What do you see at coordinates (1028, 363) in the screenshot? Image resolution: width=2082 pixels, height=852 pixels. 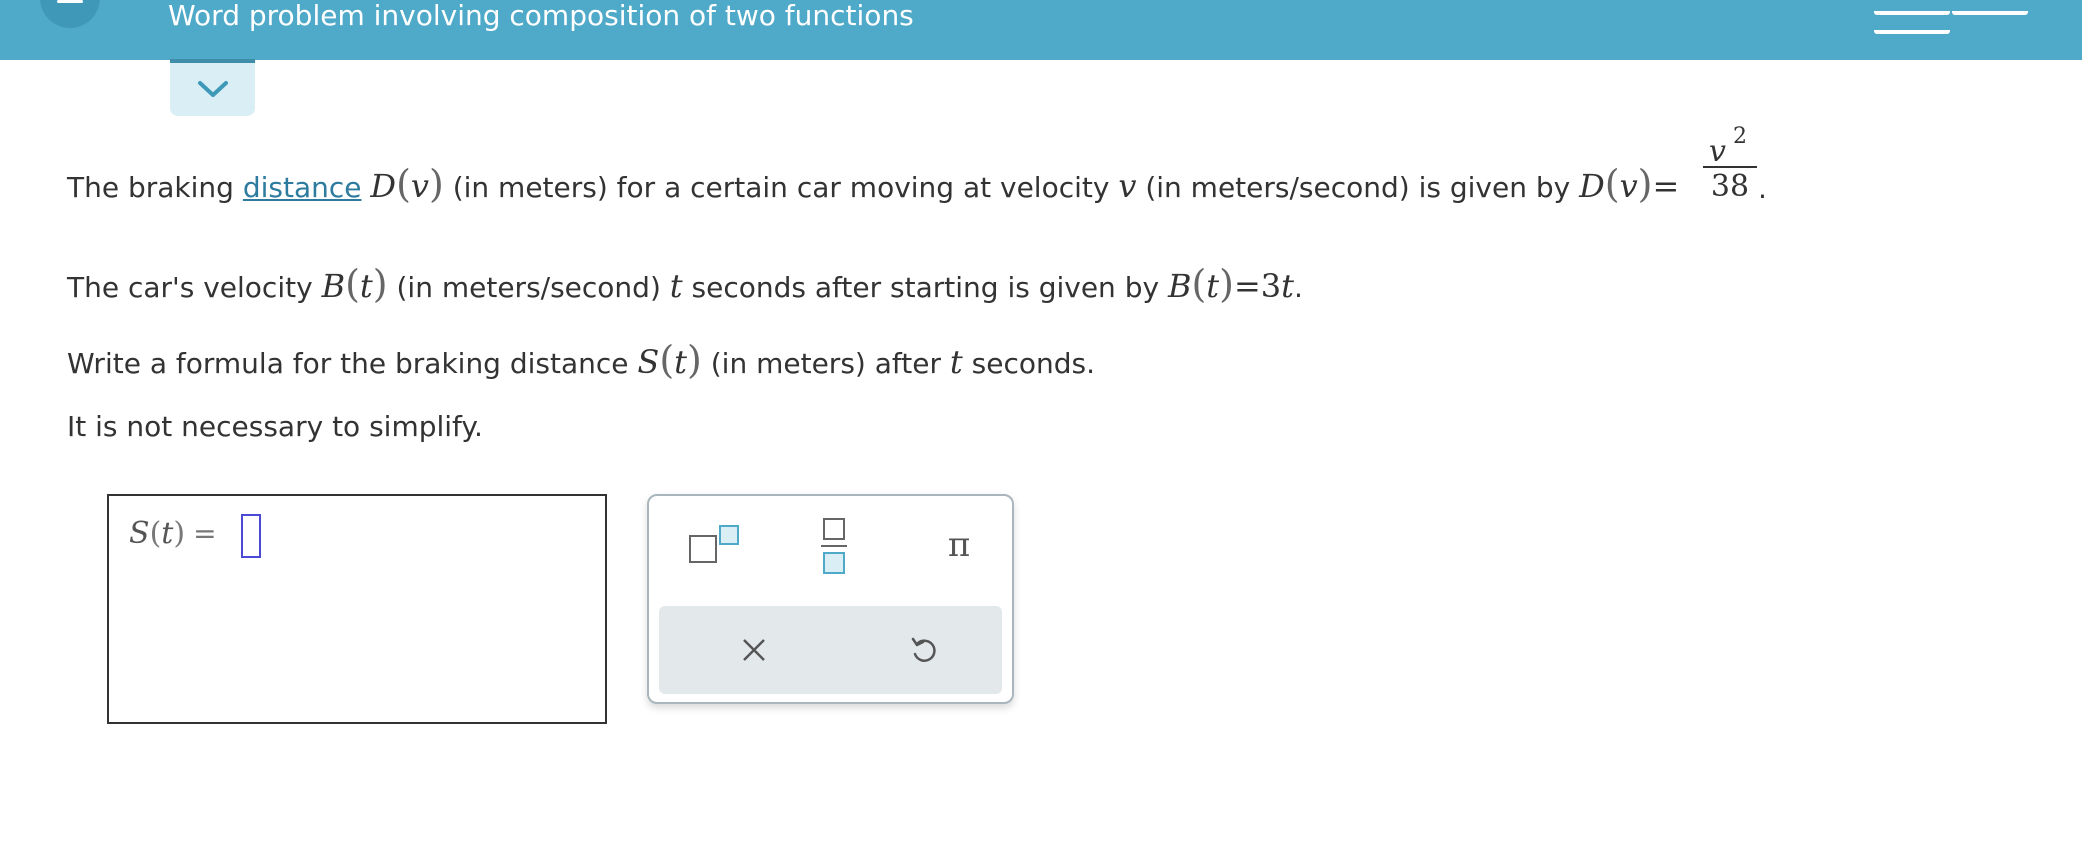 I see `problem-text: seconds.` at bounding box center [1028, 363].